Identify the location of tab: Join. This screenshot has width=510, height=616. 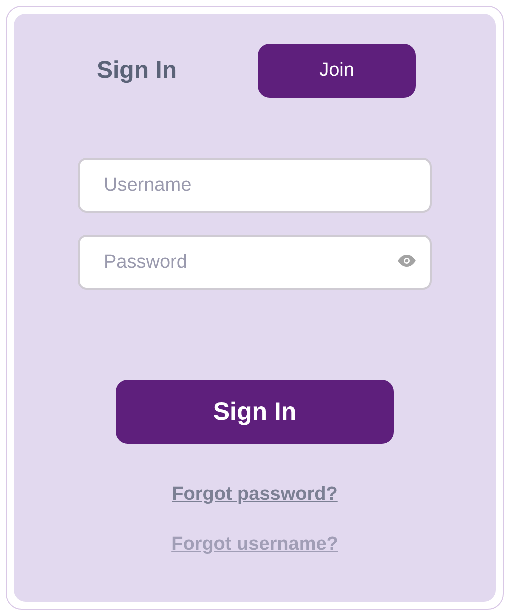
(337, 71).